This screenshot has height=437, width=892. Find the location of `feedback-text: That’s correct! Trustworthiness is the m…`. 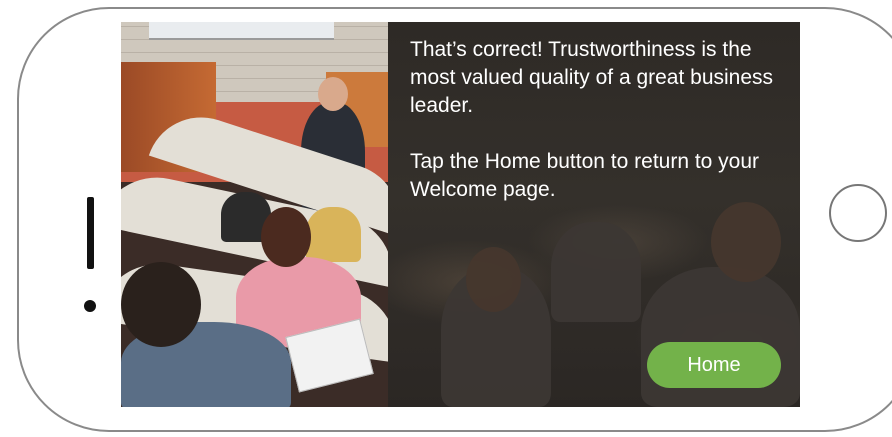

feedback-text: That’s correct! Trustworthiness is the m… is located at coordinates (592, 77).